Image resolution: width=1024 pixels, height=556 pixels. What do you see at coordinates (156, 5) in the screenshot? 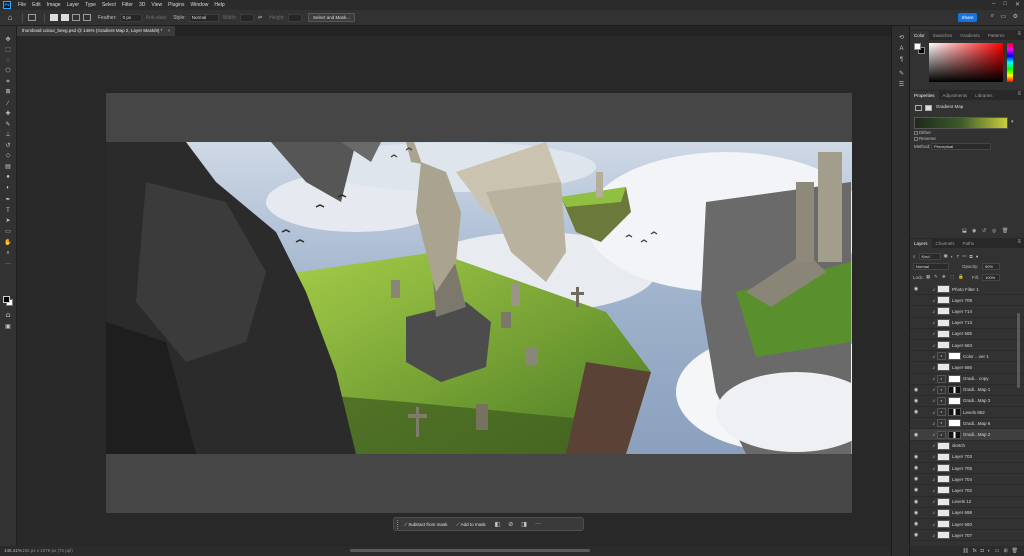
I see `menu-view: View` at bounding box center [156, 5].